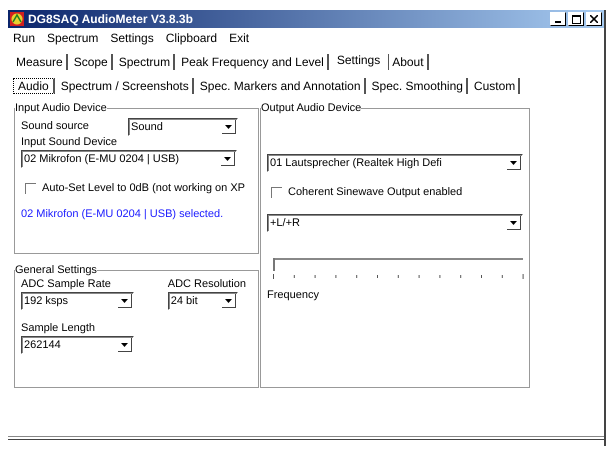  I want to click on menu-item: Clipboard, so click(192, 38).